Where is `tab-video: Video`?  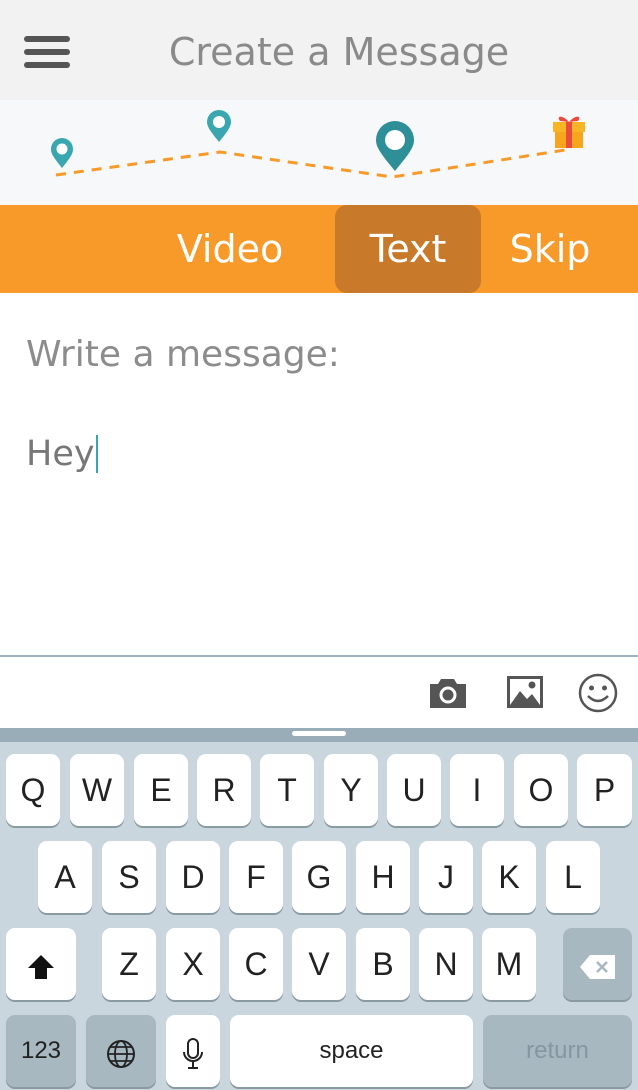
tab-video: Video is located at coordinates (230, 249).